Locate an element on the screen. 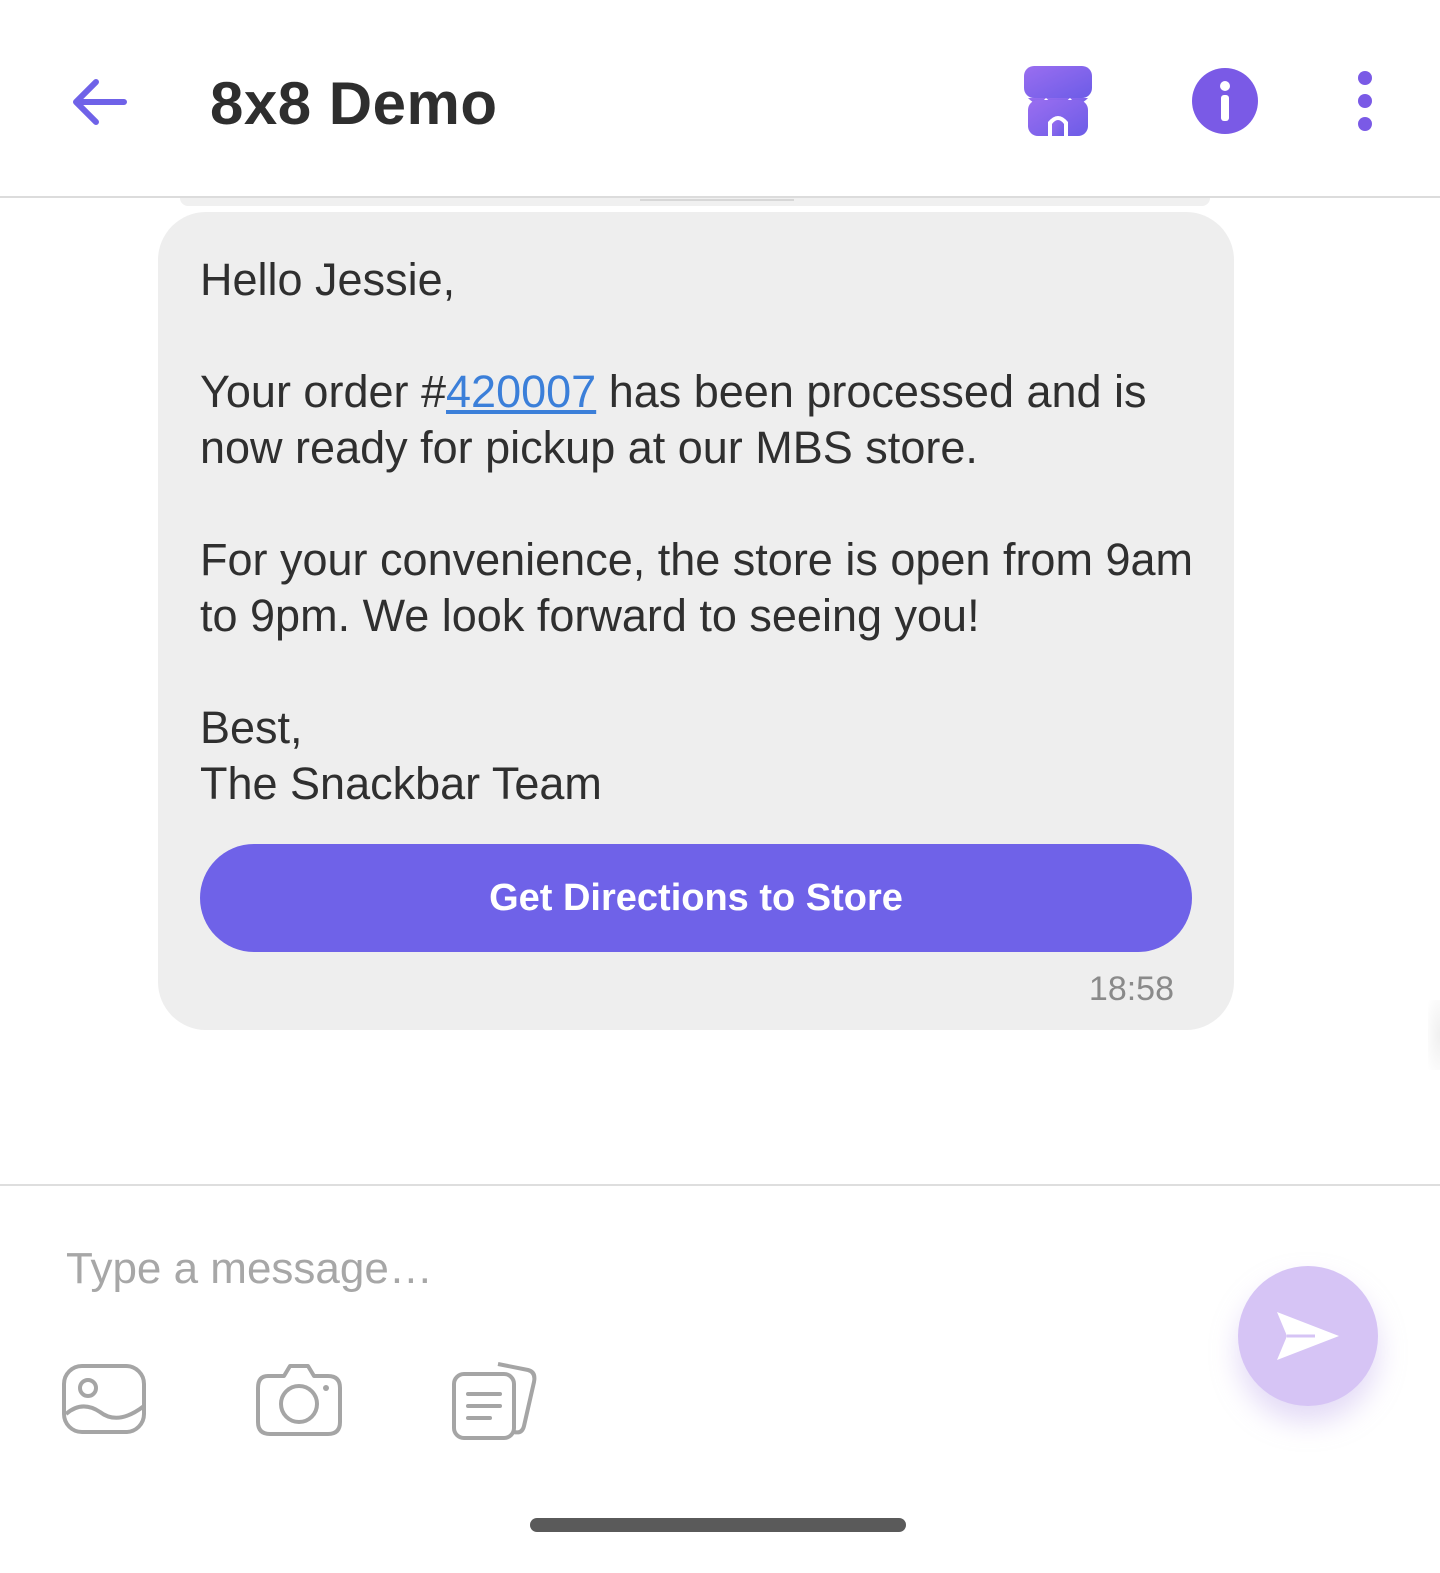 This screenshot has width=1440, height=1573. conversation-title: 8x8 Demo is located at coordinates (354, 103).